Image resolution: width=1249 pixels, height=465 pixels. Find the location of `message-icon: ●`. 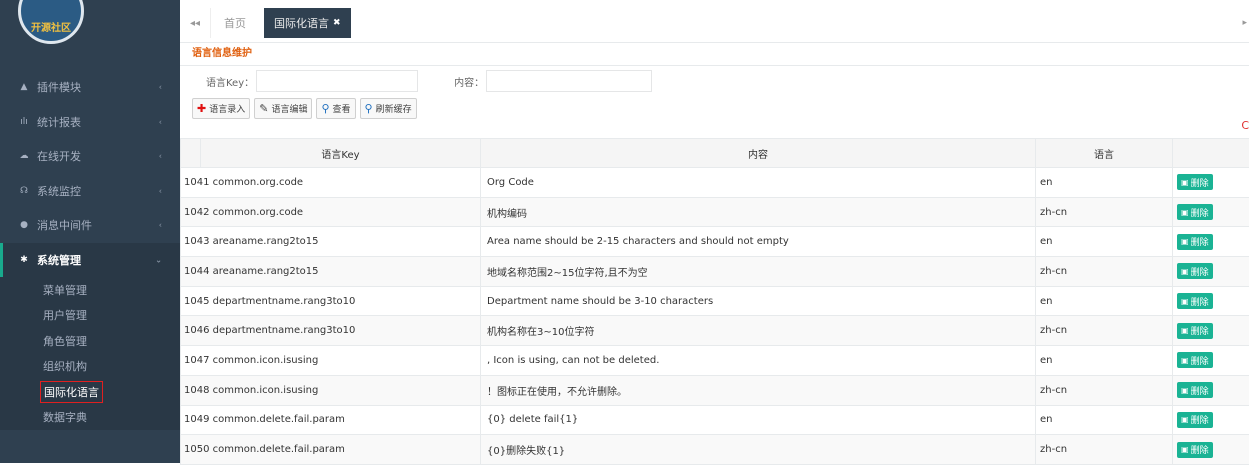

message-icon: ● is located at coordinates (24, 225).